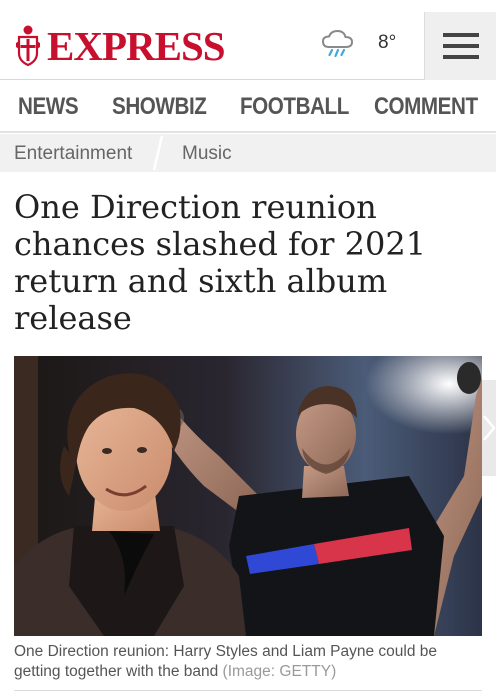 Image resolution: width=496 pixels, height=697 pixels. I want to click on primary-nav: NEWS SHOWBIZ FOOTBALL COMMENT, so click(248, 107).